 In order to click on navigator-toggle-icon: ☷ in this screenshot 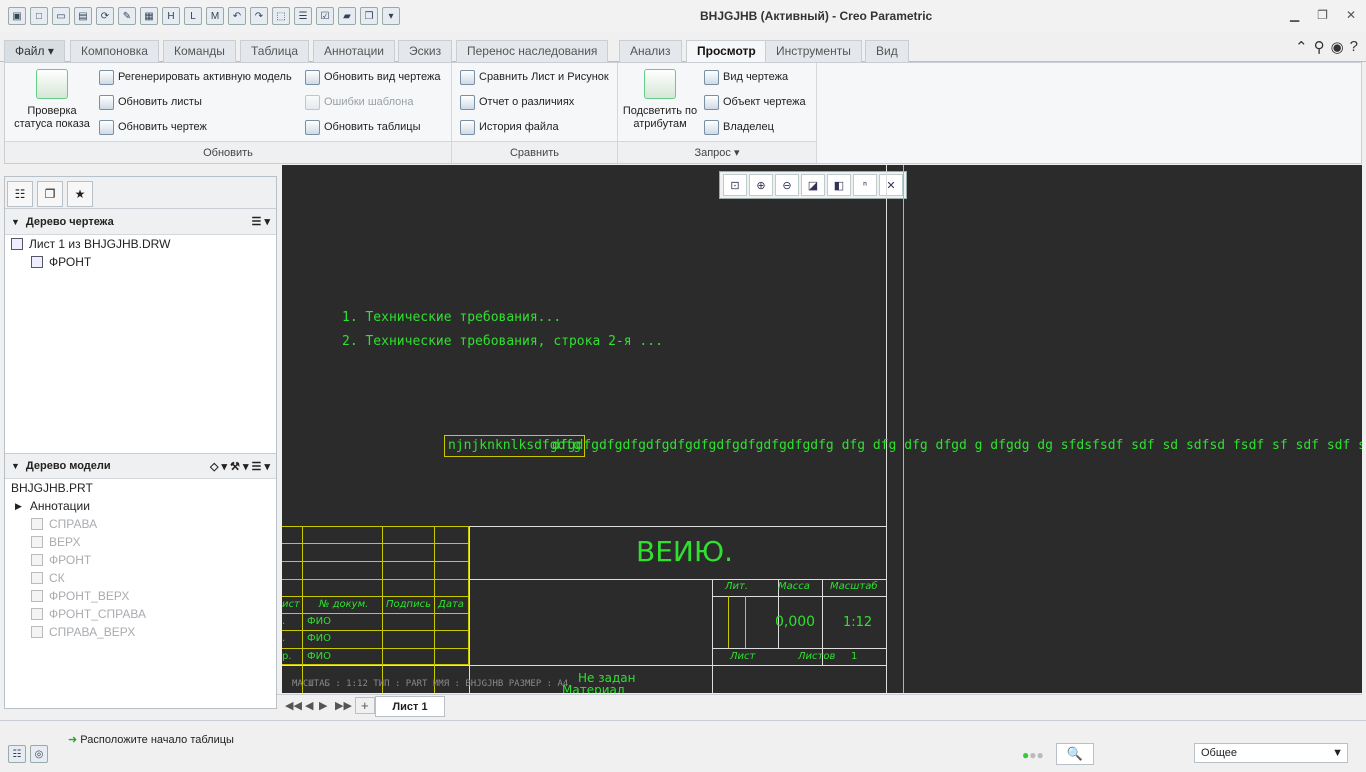, I will do `click(17, 754)`.